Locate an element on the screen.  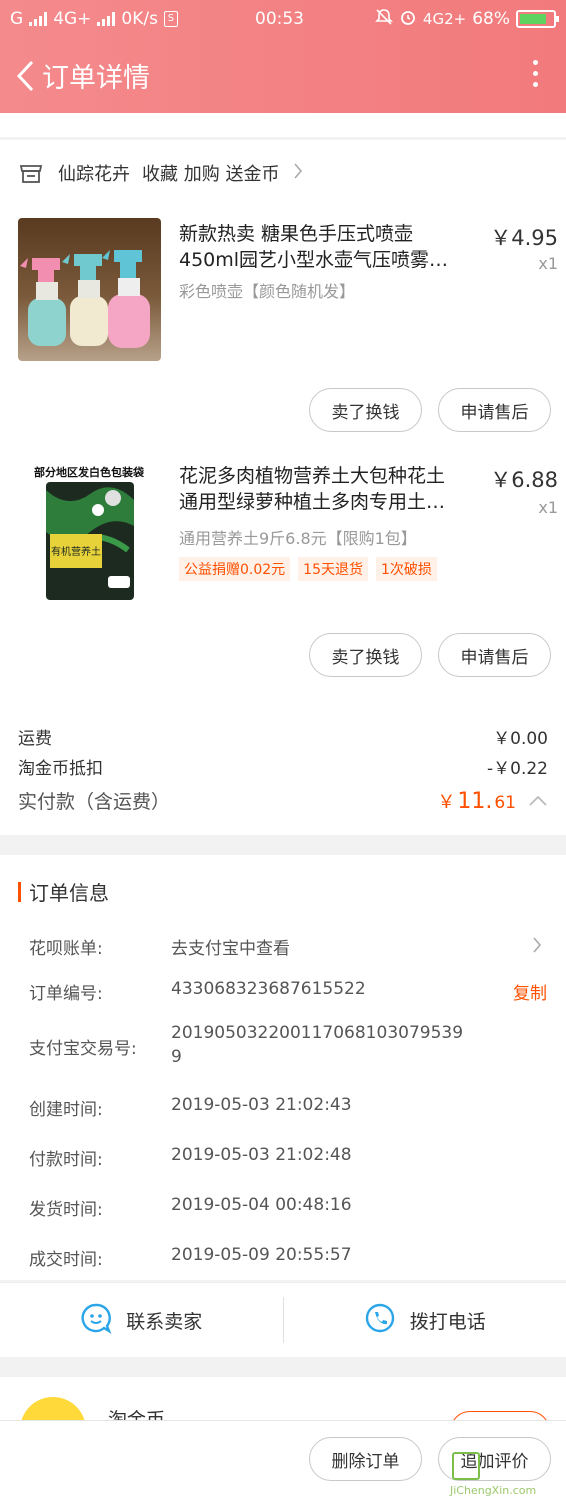
carrier-label: G is located at coordinates (17, 19).